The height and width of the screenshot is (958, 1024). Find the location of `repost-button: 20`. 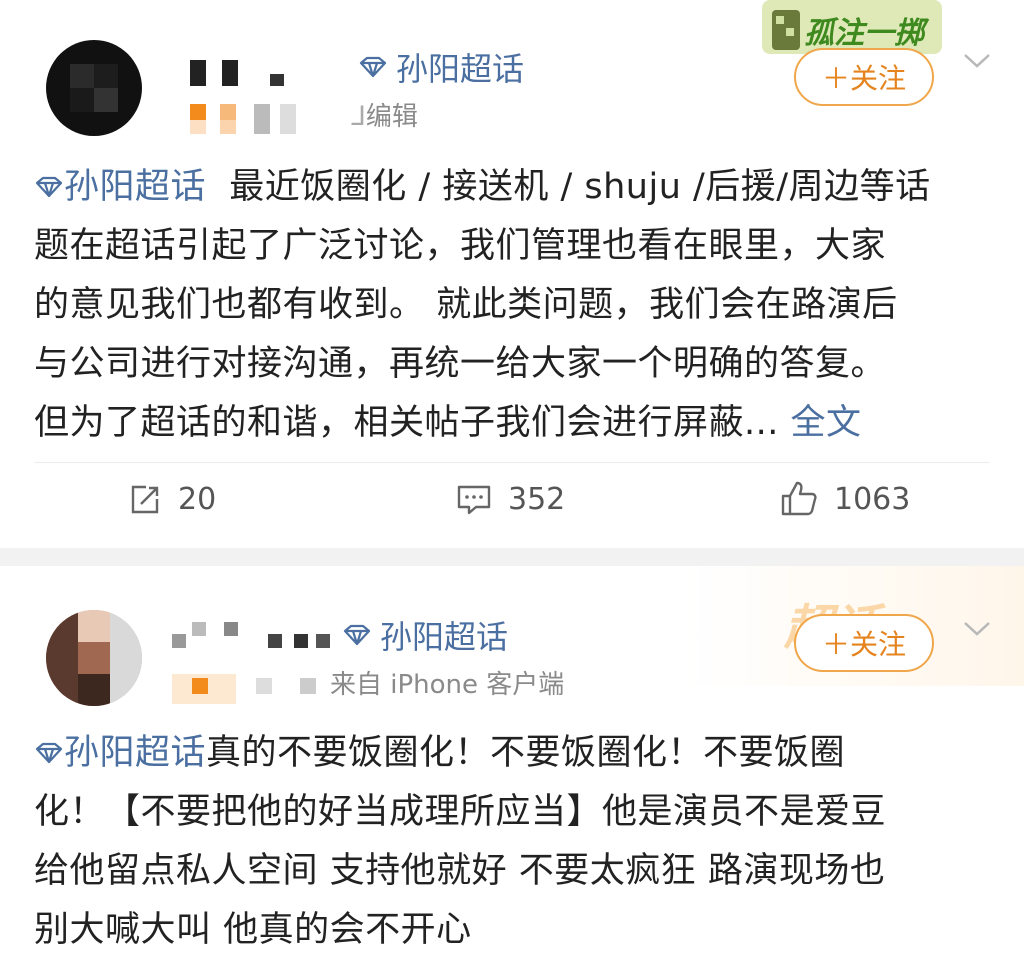

repost-button: 20 is located at coordinates (172, 499).